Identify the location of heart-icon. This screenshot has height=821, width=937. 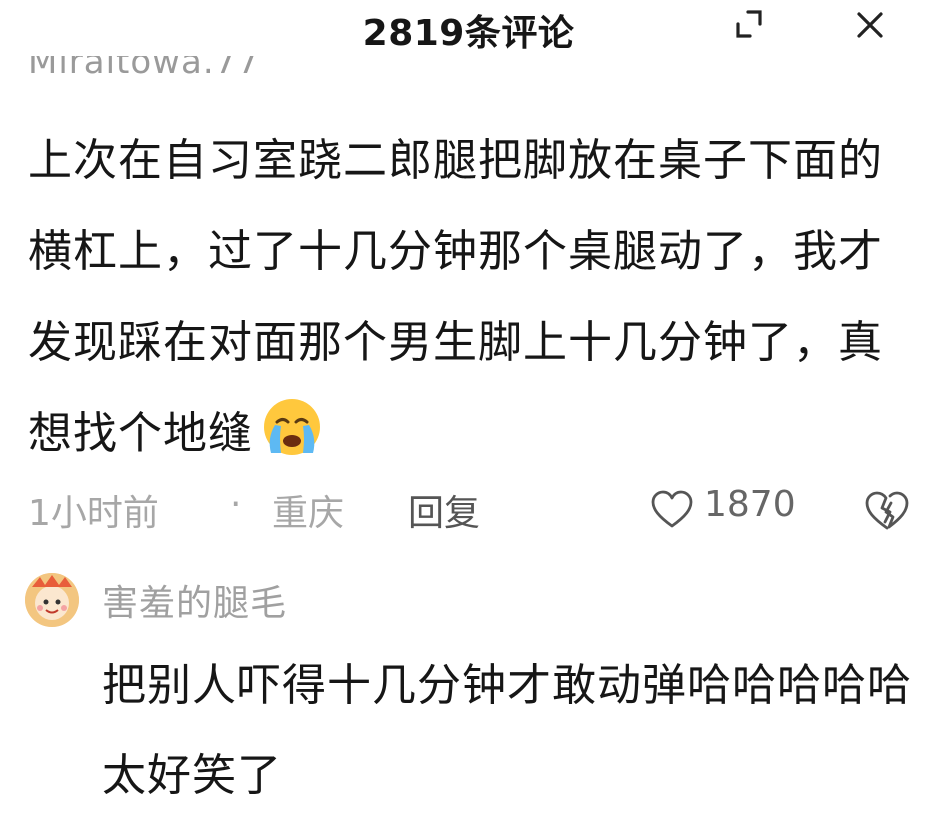
(672, 510).